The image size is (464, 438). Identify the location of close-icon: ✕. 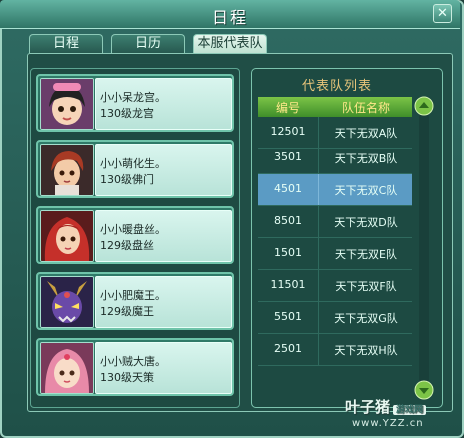
(442, 13).